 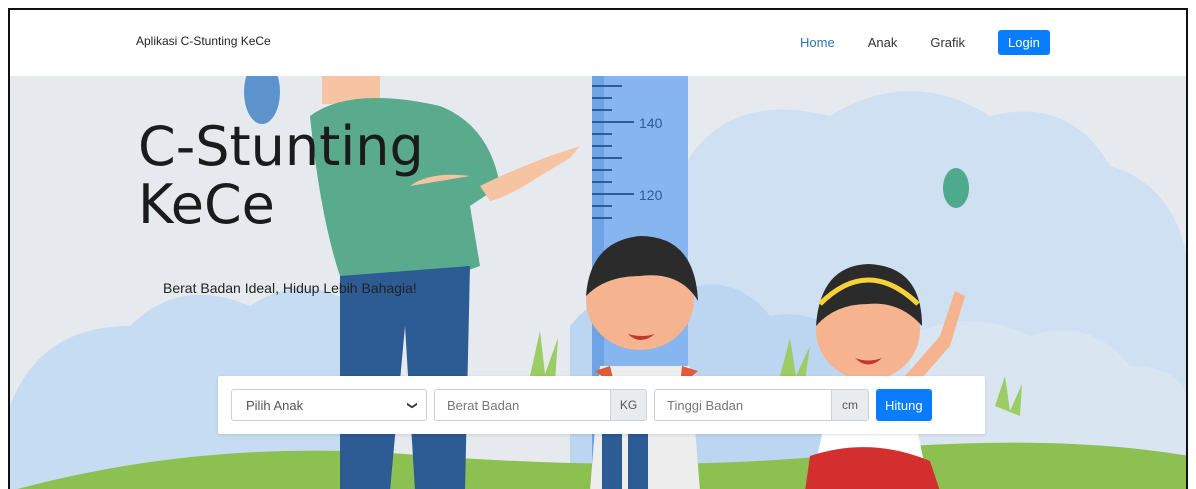 What do you see at coordinates (628, 405) in the screenshot?
I see `weight-unit-addon: KG` at bounding box center [628, 405].